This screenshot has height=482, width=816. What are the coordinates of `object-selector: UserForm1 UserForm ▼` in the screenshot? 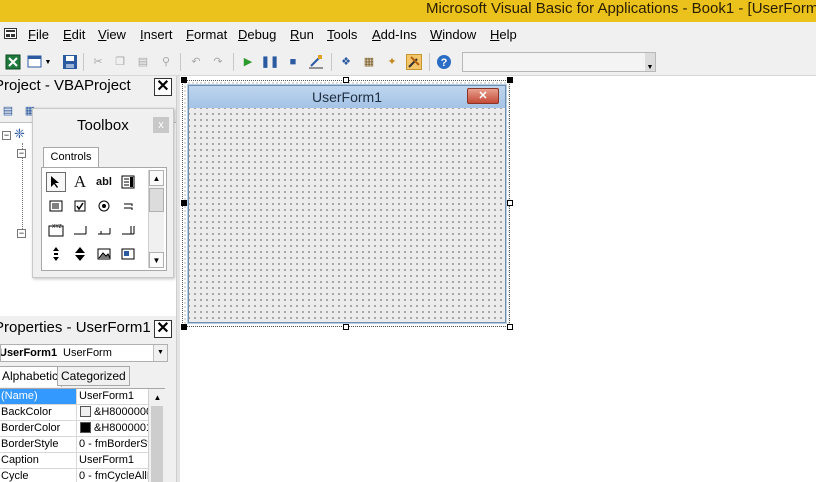 It's located at (84, 353).